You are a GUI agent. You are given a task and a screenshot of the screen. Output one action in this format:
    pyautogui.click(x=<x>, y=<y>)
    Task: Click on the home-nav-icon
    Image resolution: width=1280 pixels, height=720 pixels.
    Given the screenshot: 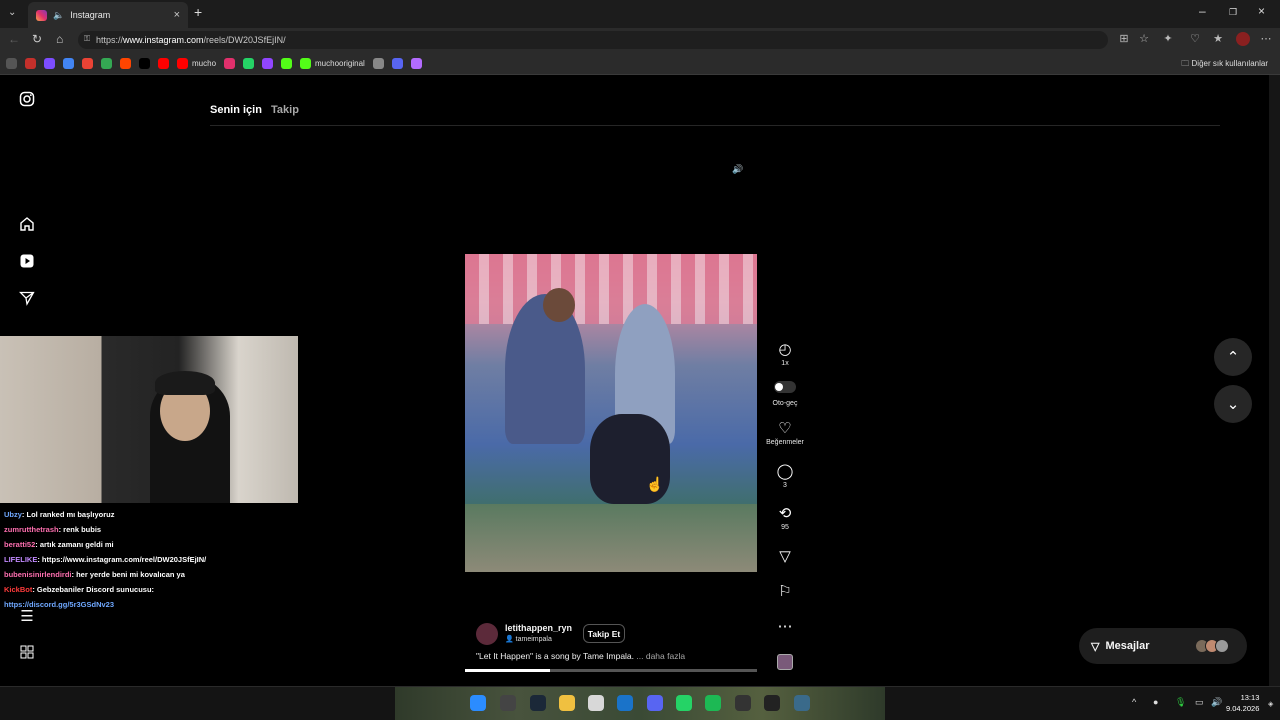 What is the action you would take?
    pyautogui.click(x=27, y=225)
    